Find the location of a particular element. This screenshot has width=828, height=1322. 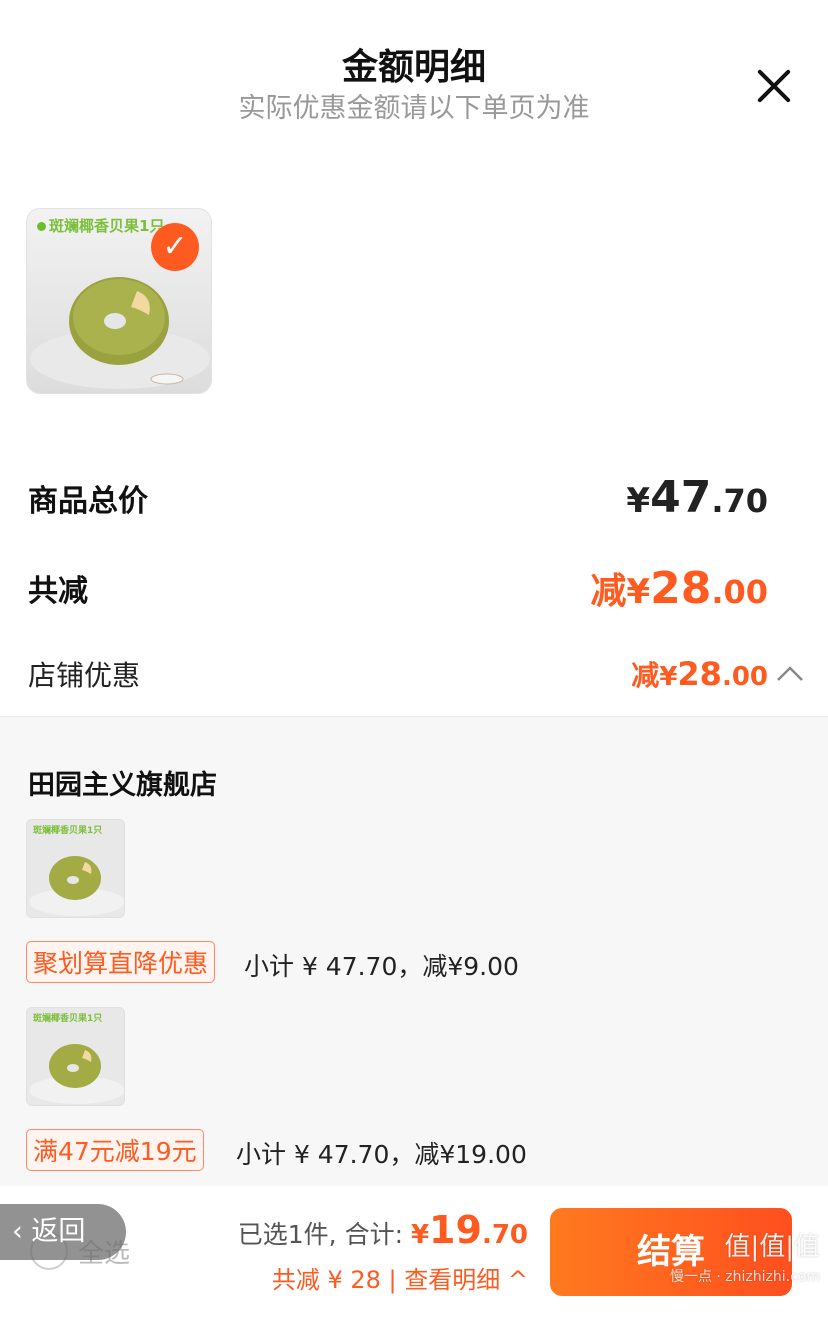

promo-tag: 满47元减19元 is located at coordinates (115, 1150).